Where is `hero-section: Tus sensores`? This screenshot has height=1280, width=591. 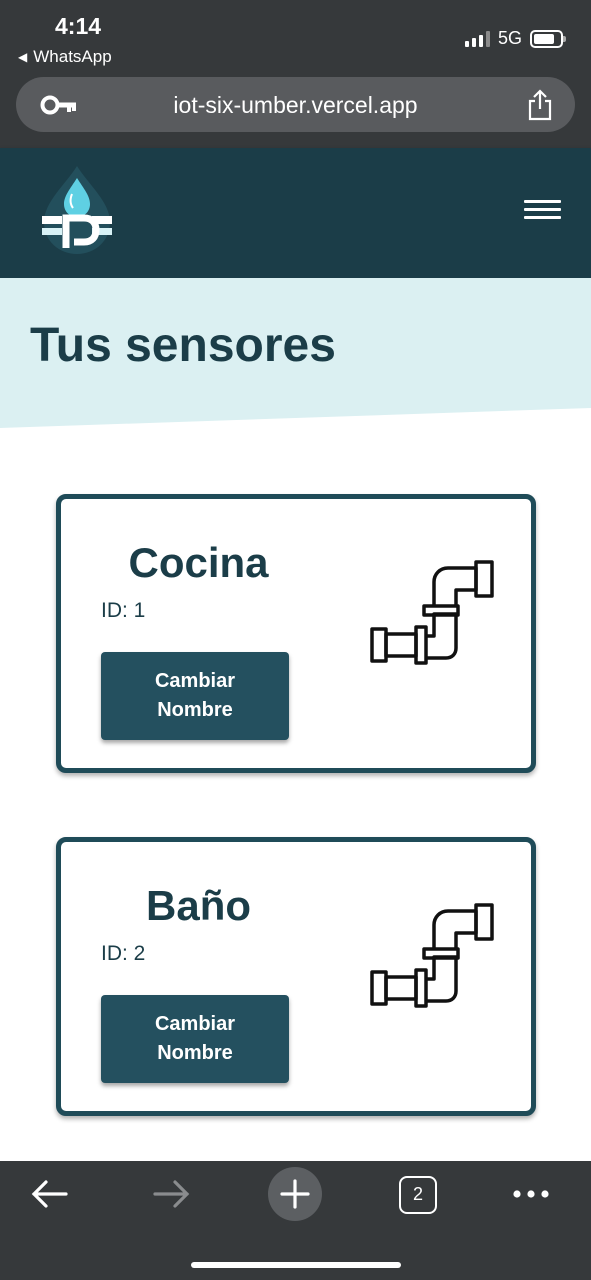
hero-section: Tus sensores is located at coordinates (295, 354).